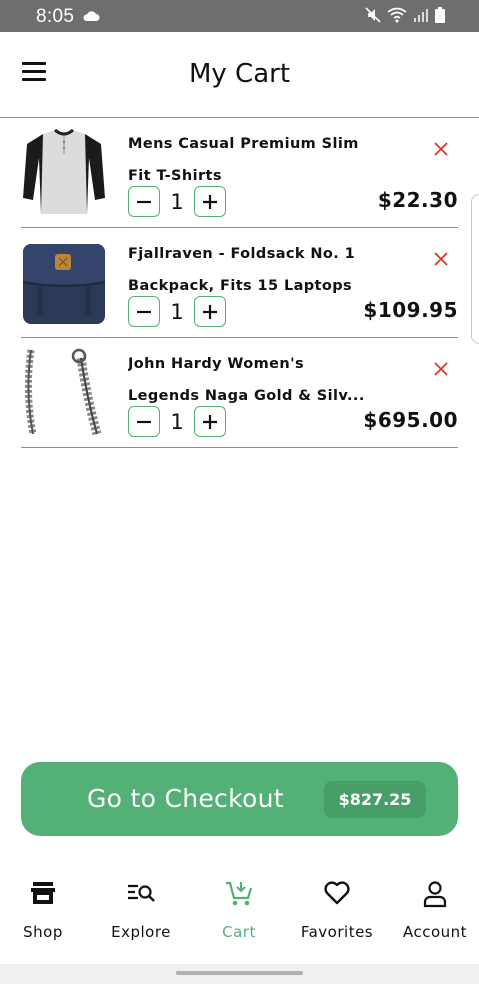 This screenshot has height=984, width=479. What do you see at coordinates (64, 392) in the screenshot?
I see `bracelet-image` at bounding box center [64, 392].